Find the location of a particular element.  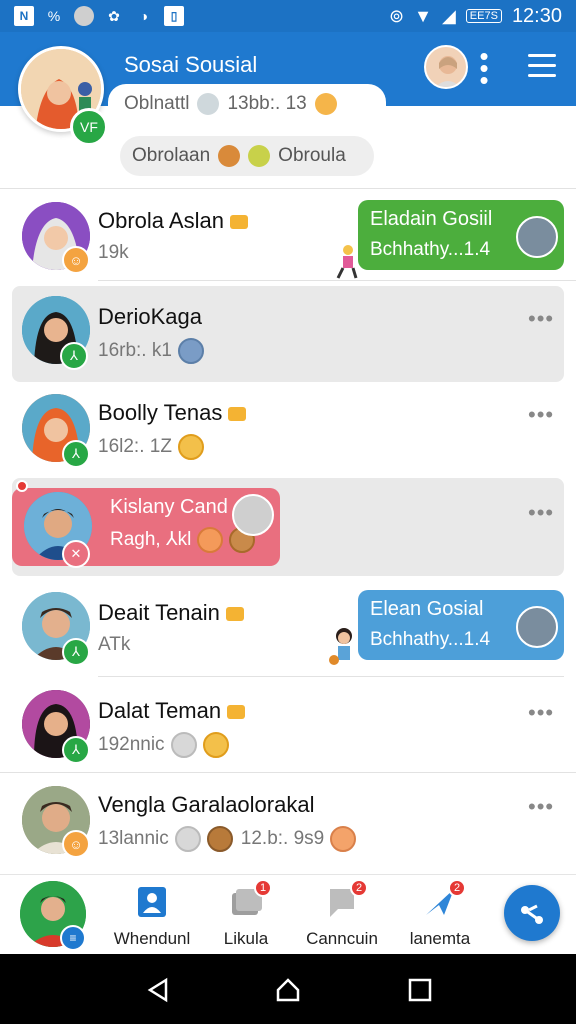

contact-name: Dalat Teman is located at coordinates (172, 711).